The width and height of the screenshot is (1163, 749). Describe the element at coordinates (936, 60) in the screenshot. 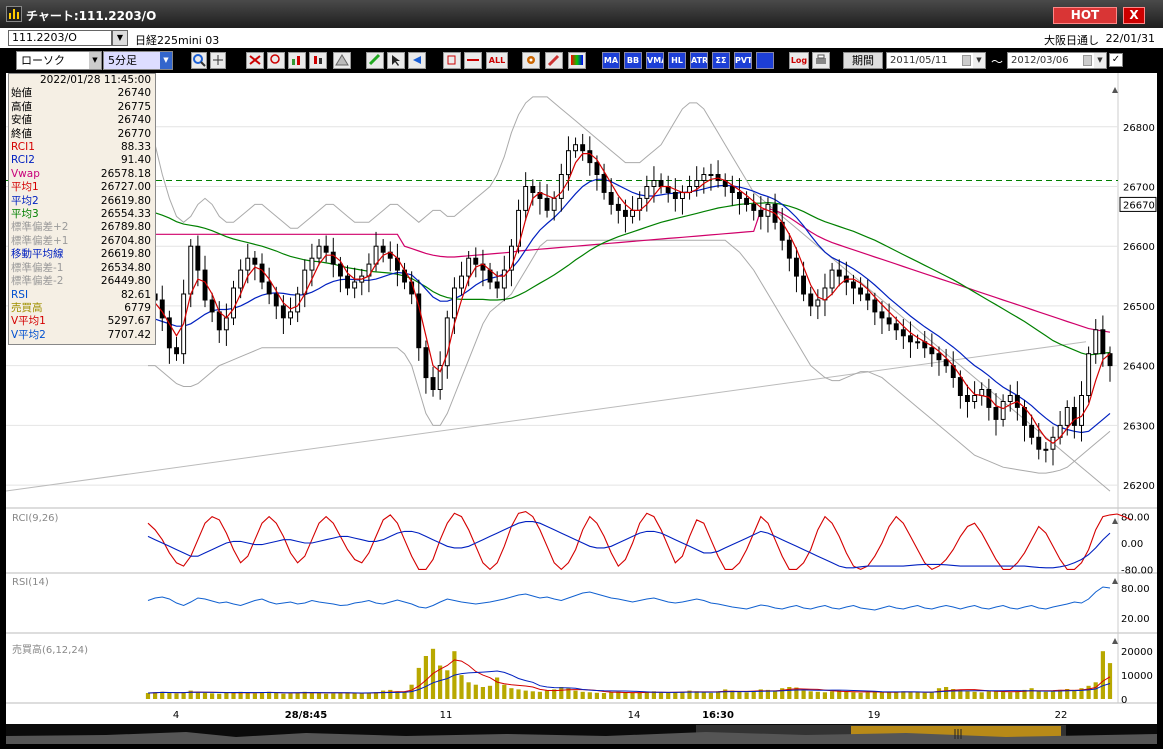

I see `date-from-input: 2011/05/11 ▼` at that location.